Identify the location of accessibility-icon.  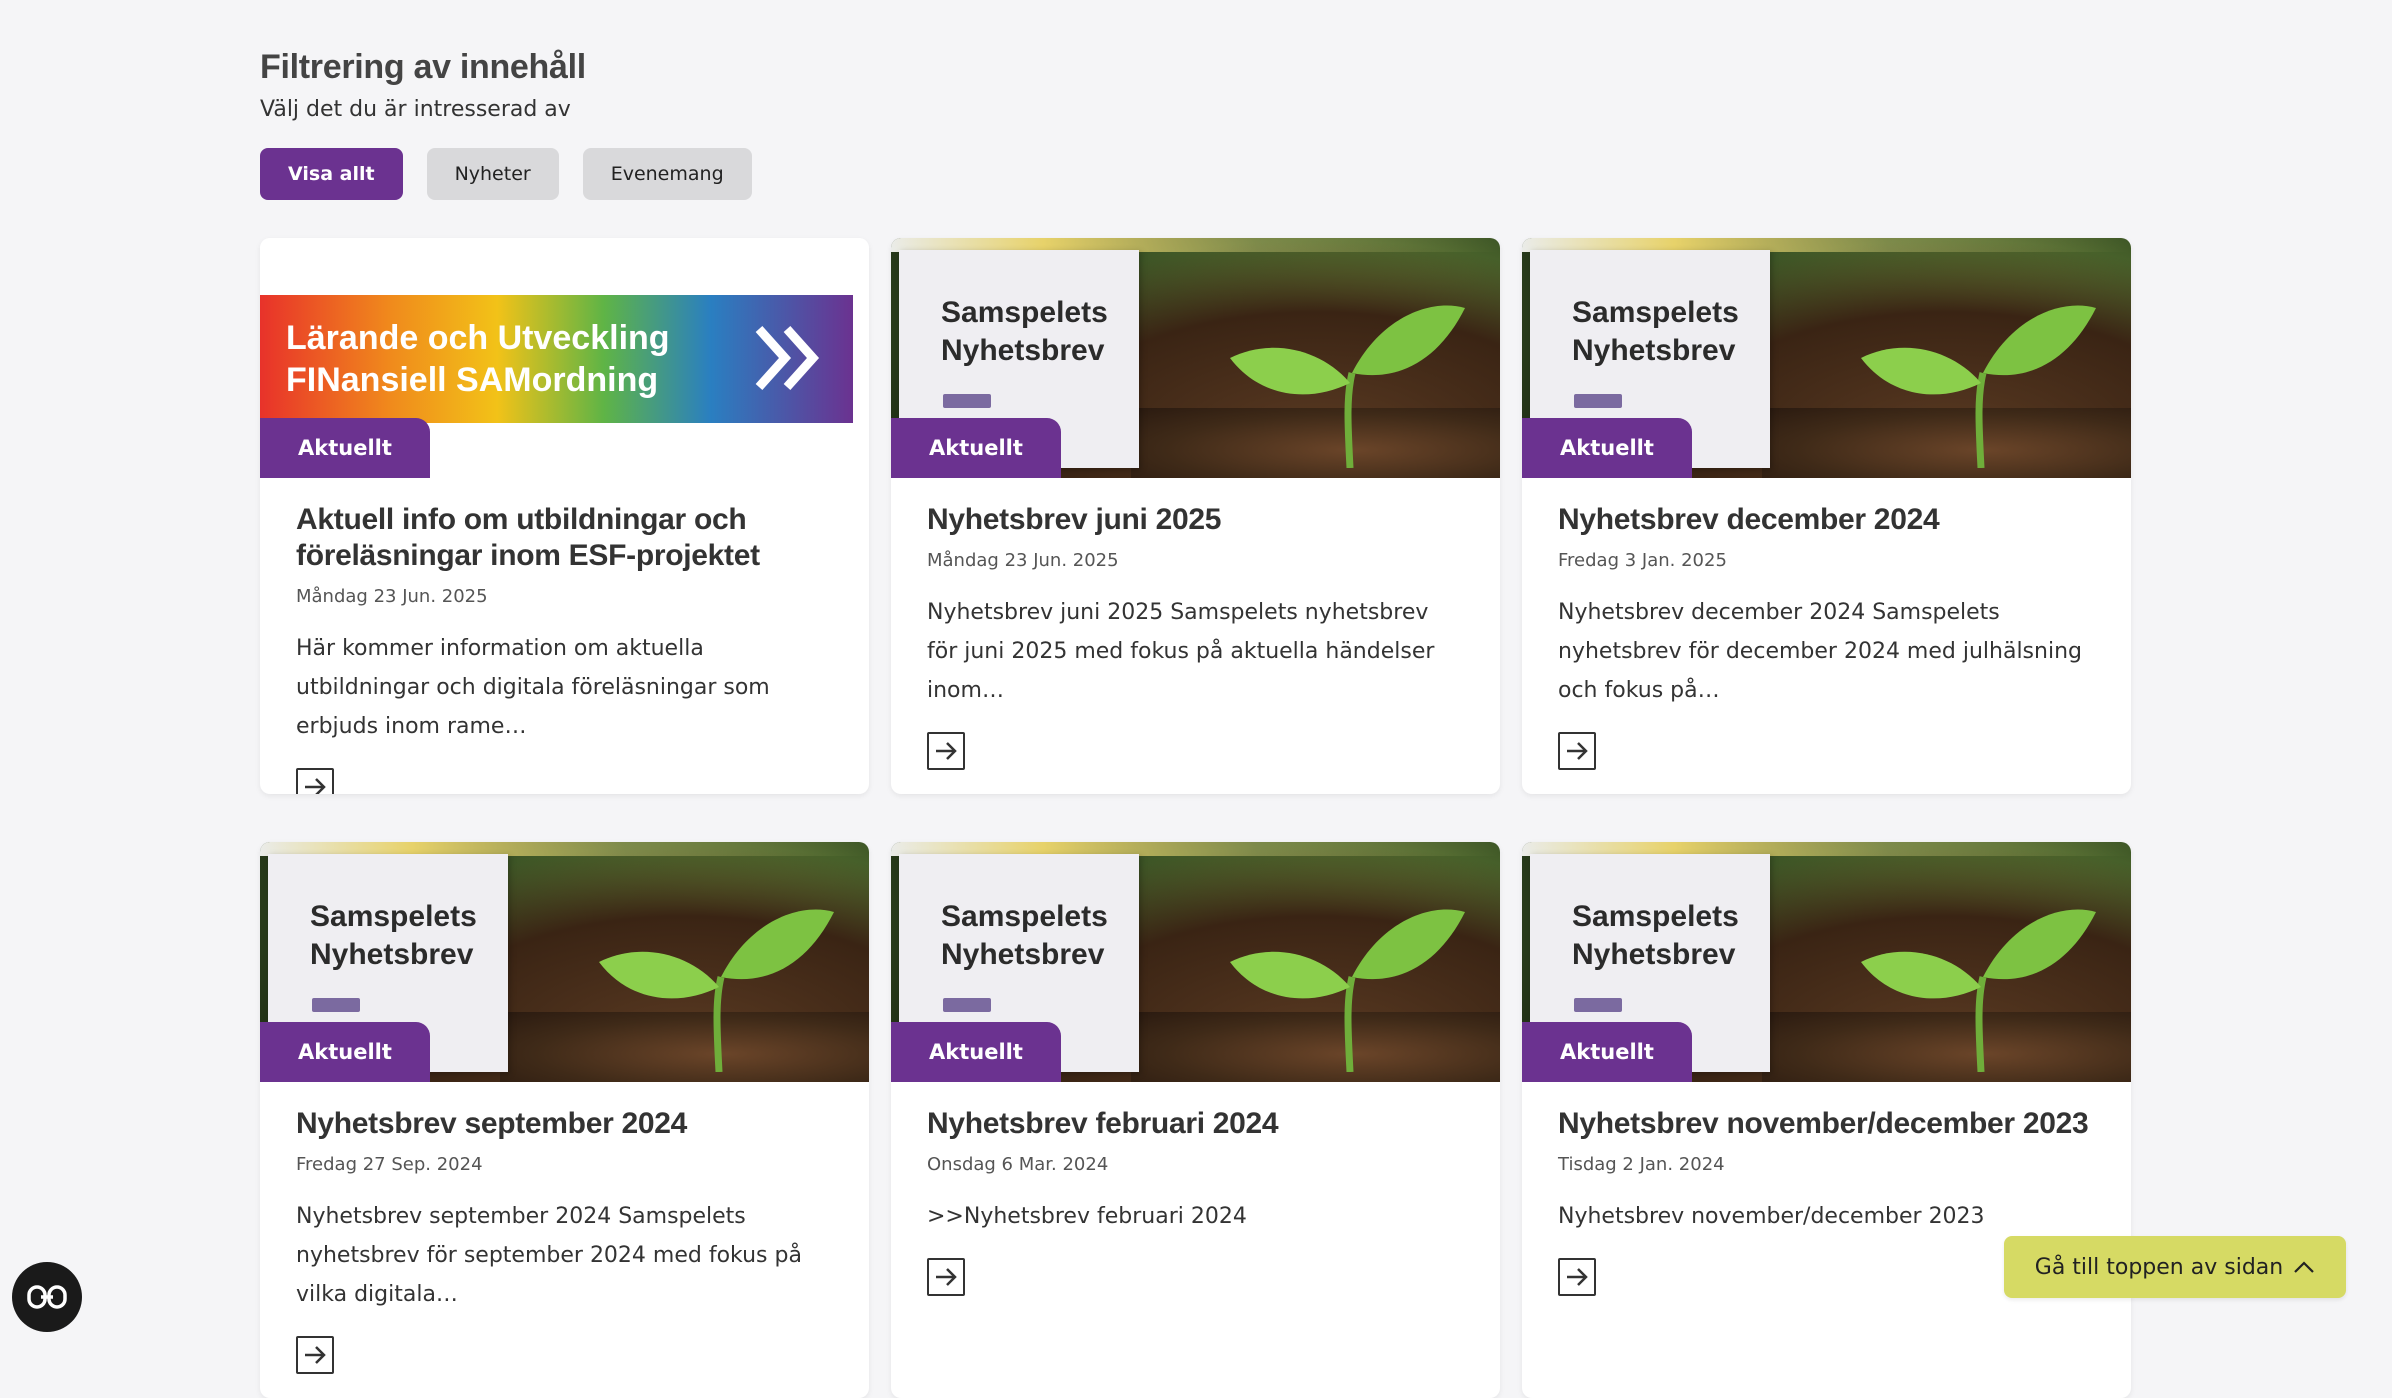
(47, 1297).